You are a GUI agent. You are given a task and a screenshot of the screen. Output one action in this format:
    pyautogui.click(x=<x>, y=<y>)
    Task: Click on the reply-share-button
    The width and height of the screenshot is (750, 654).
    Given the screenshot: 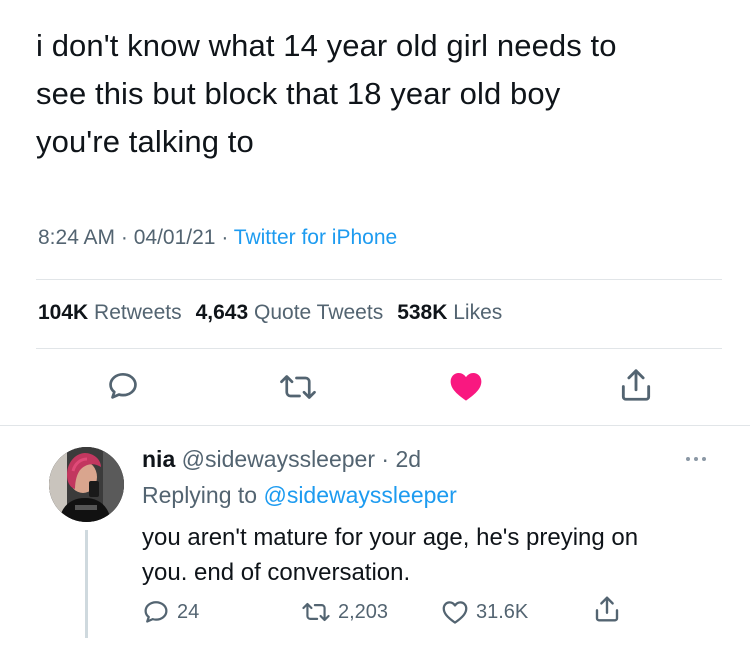 What is the action you would take?
    pyautogui.click(x=607, y=609)
    